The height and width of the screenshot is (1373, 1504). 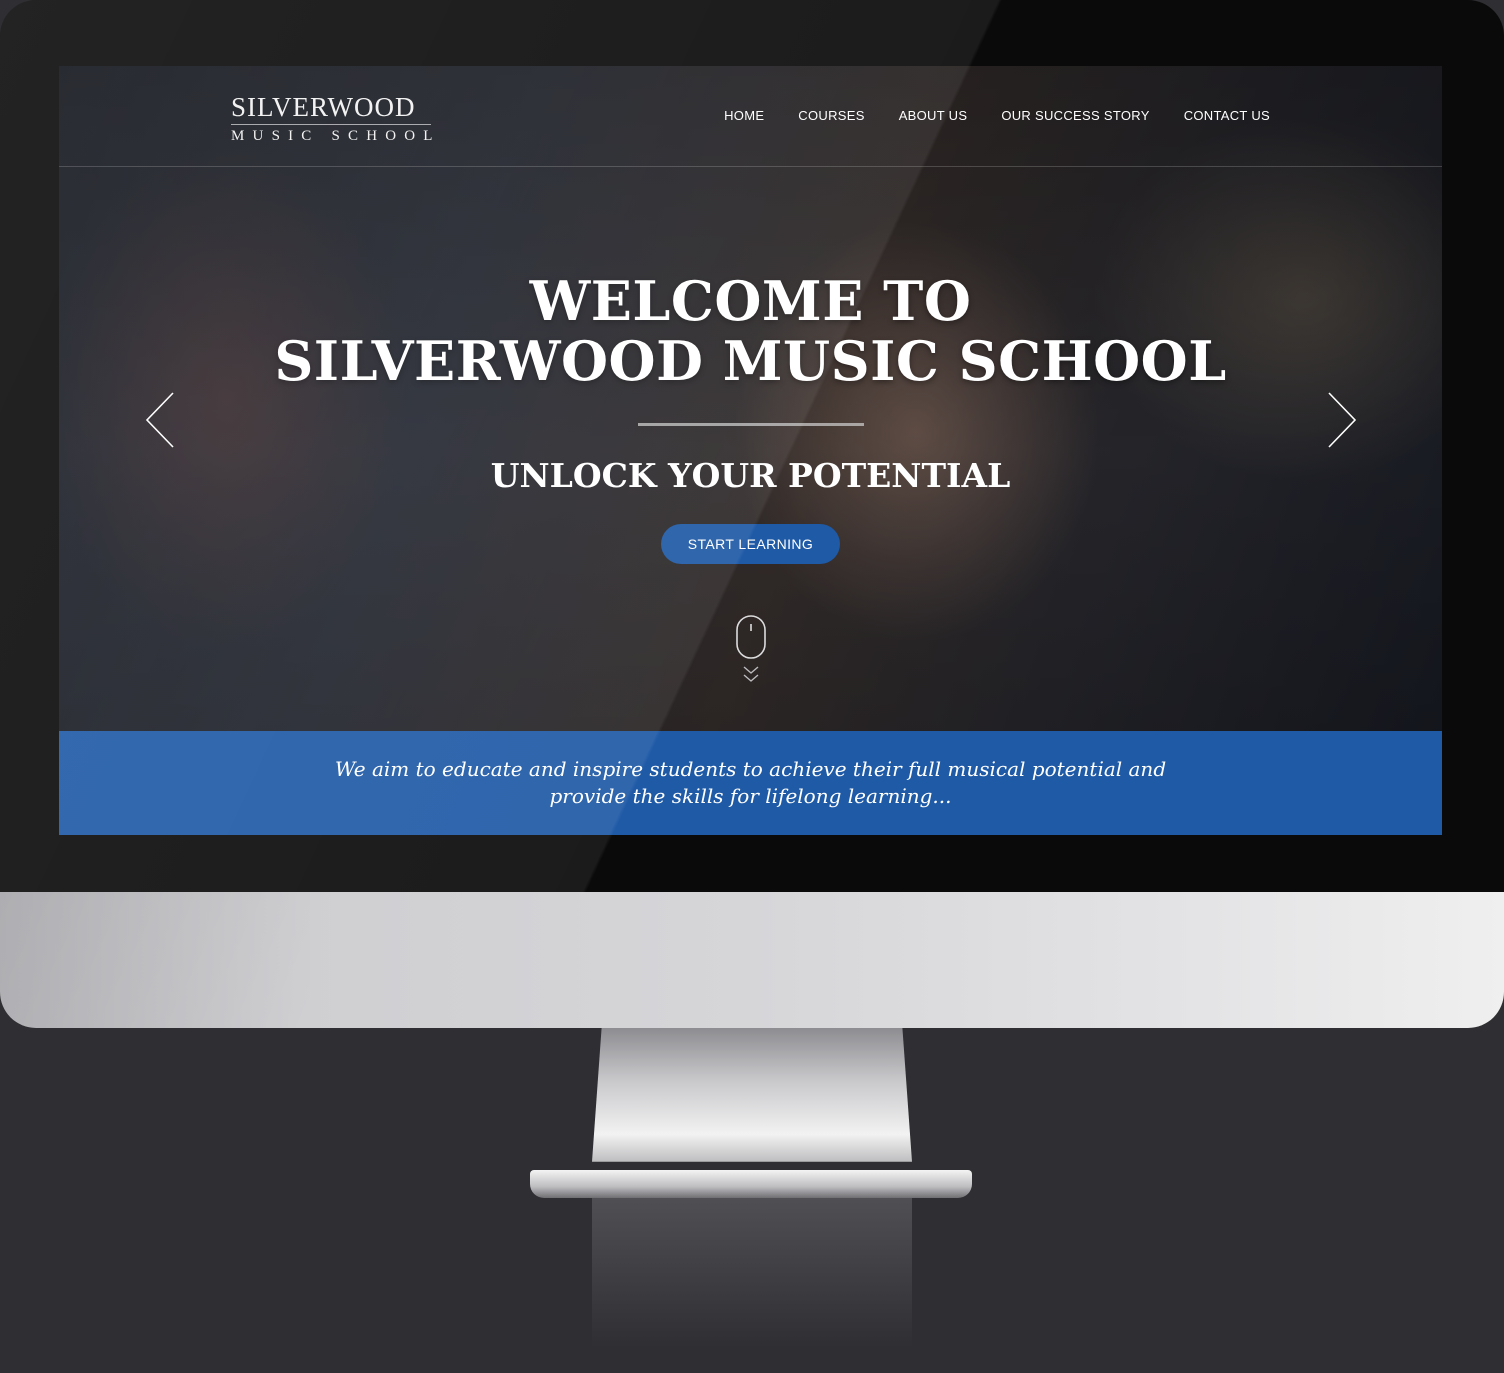 I want to click on logo-sub-text: MUSIC SCHOOL, so click(x=336, y=136).